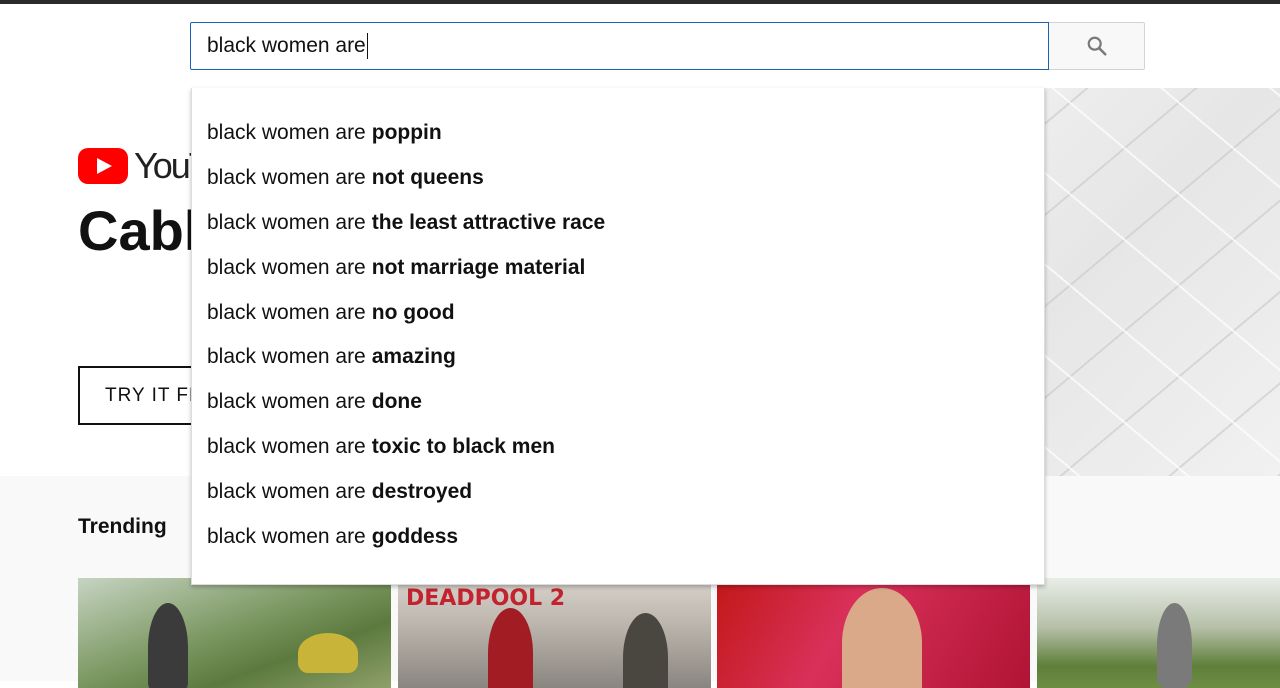 The width and height of the screenshot is (1280, 688). What do you see at coordinates (413, 312) in the screenshot?
I see `suggestion-completion: no good` at bounding box center [413, 312].